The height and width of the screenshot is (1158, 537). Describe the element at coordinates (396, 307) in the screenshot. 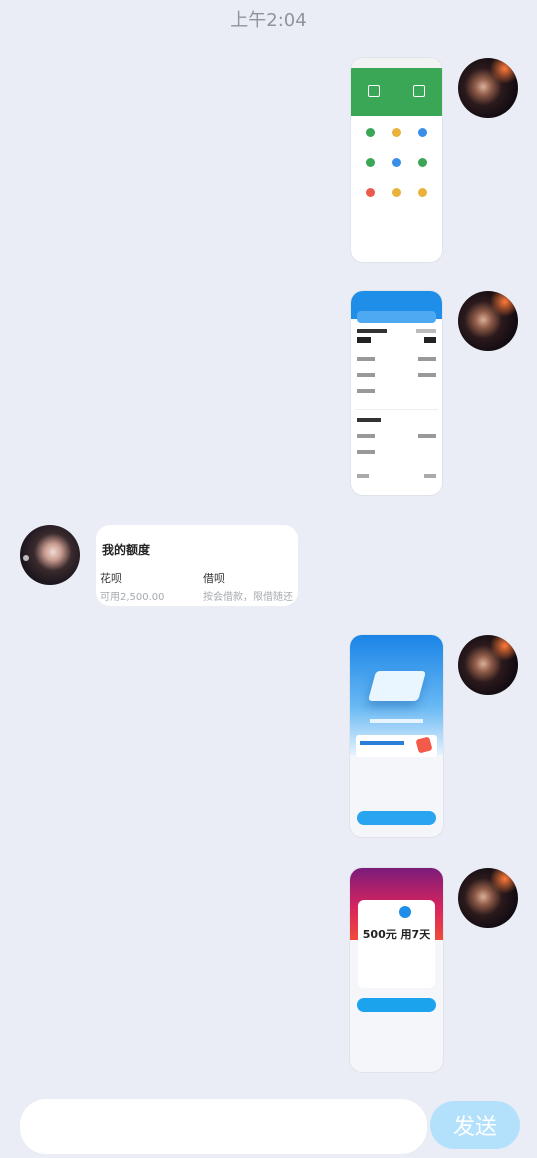

I see `account-header` at that location.